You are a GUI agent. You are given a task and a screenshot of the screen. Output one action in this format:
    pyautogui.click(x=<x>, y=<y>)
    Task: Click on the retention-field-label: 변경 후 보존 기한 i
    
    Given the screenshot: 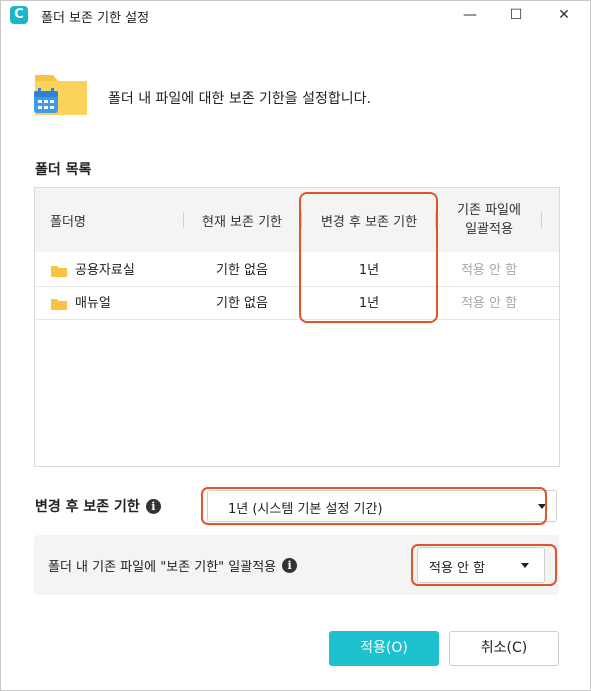 What is the action you would take?
    pyautogui.click(x=98, y=506)
    